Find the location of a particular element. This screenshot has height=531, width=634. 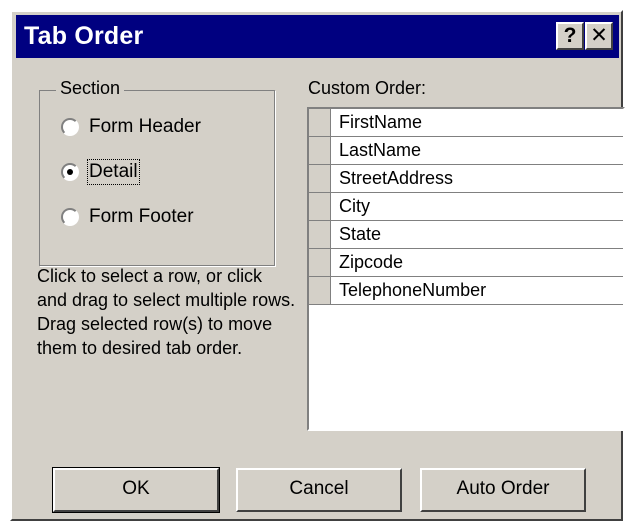

list-item-label: FirstName is located at coordinates (381, 122).